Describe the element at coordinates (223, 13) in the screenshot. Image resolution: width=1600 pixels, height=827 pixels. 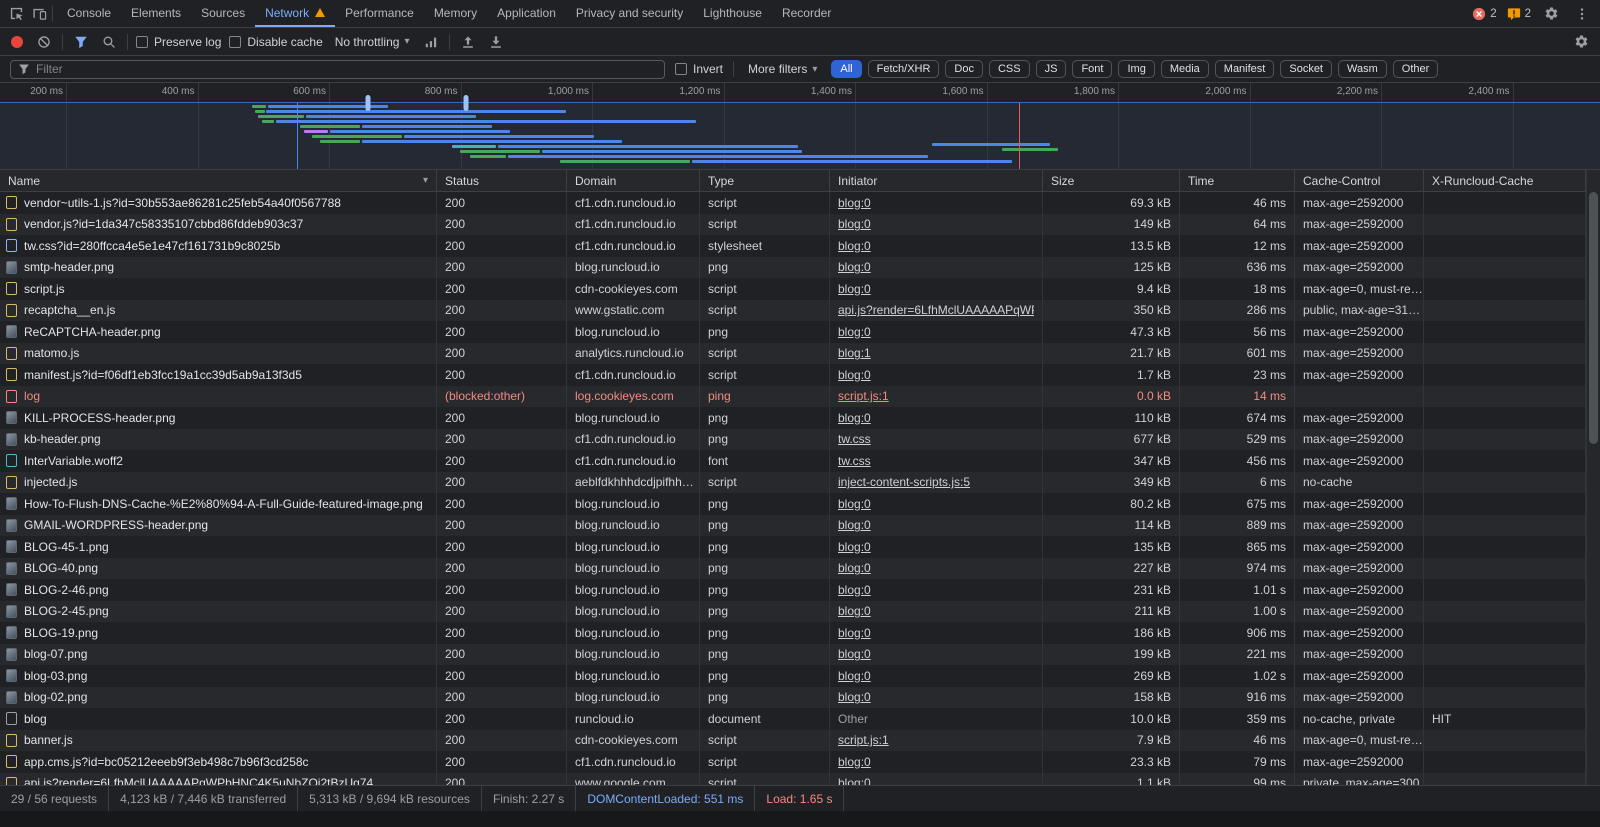
I see `devtools-tab: Sources` at that location.